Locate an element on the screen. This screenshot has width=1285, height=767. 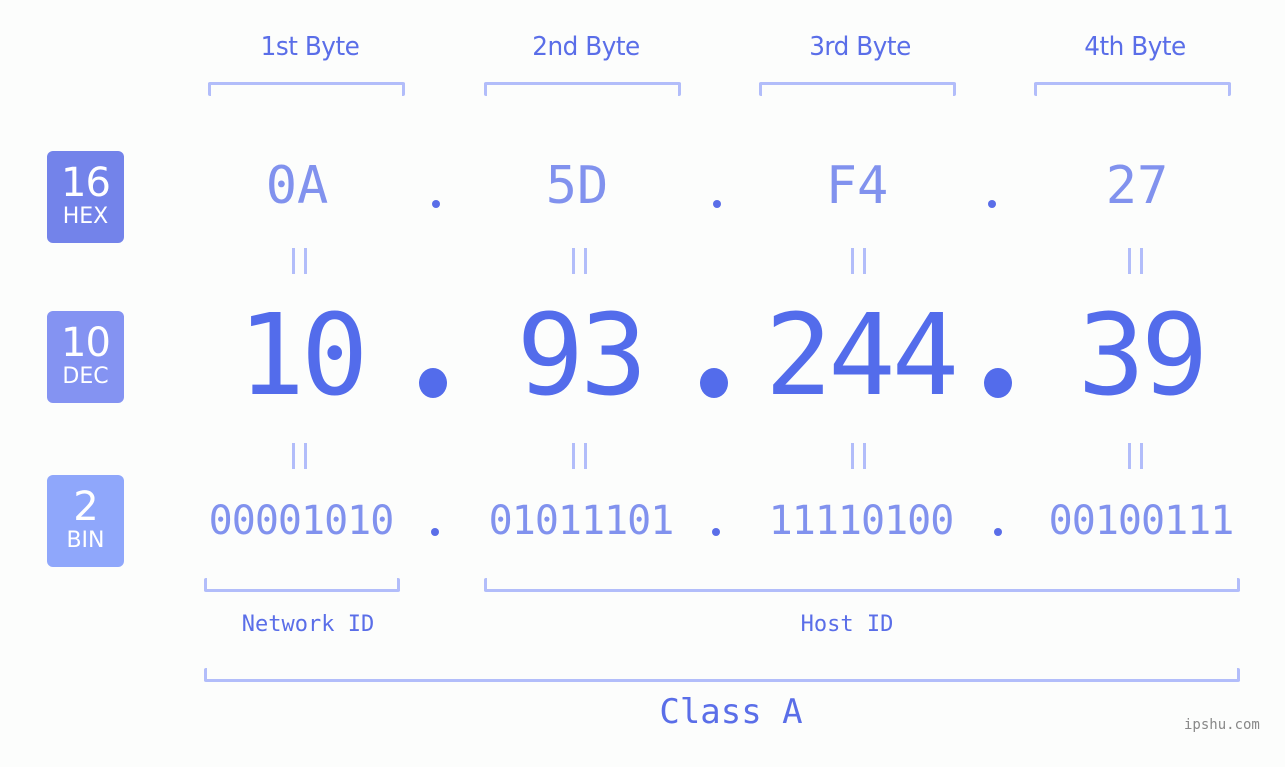
hex-badge-label: HEX is located at coordinates (85, 216).